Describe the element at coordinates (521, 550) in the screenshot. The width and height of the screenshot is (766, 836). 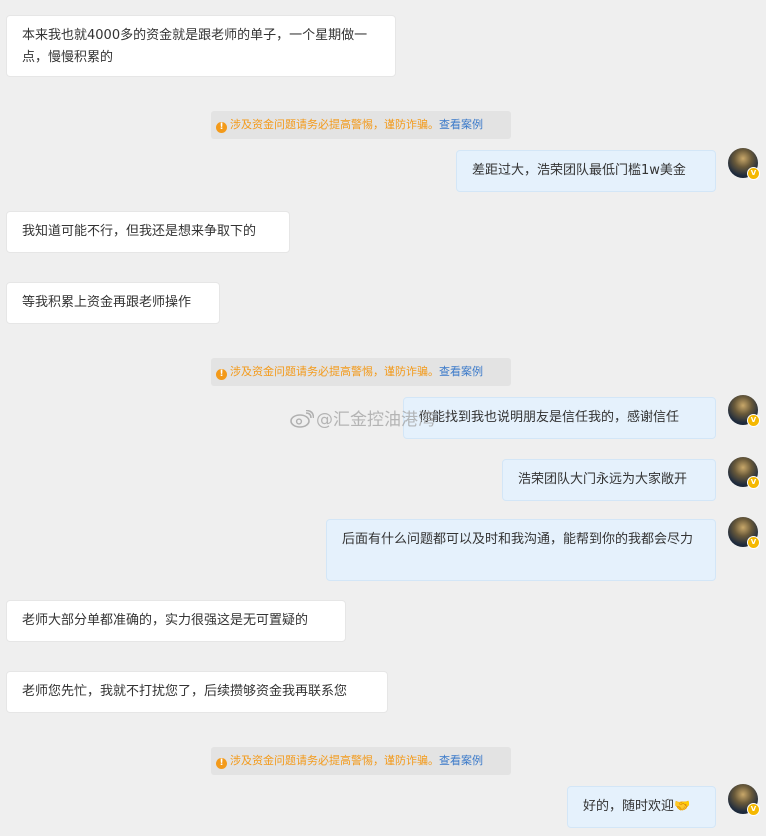
I see `message-bubble-outgoing: 后面有什么问题都可以及时和我沟通，能帮到你的我都会尽力` at that location.